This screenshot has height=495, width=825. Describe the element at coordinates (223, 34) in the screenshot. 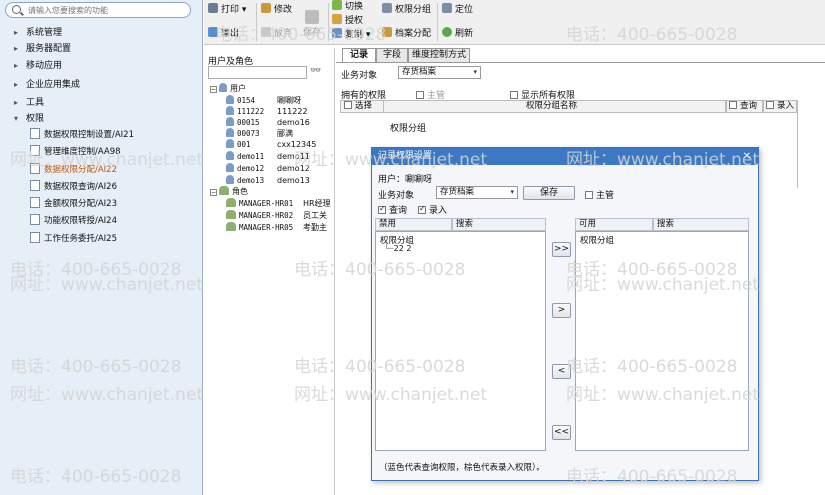

I see `output-button: 输出` at that location.